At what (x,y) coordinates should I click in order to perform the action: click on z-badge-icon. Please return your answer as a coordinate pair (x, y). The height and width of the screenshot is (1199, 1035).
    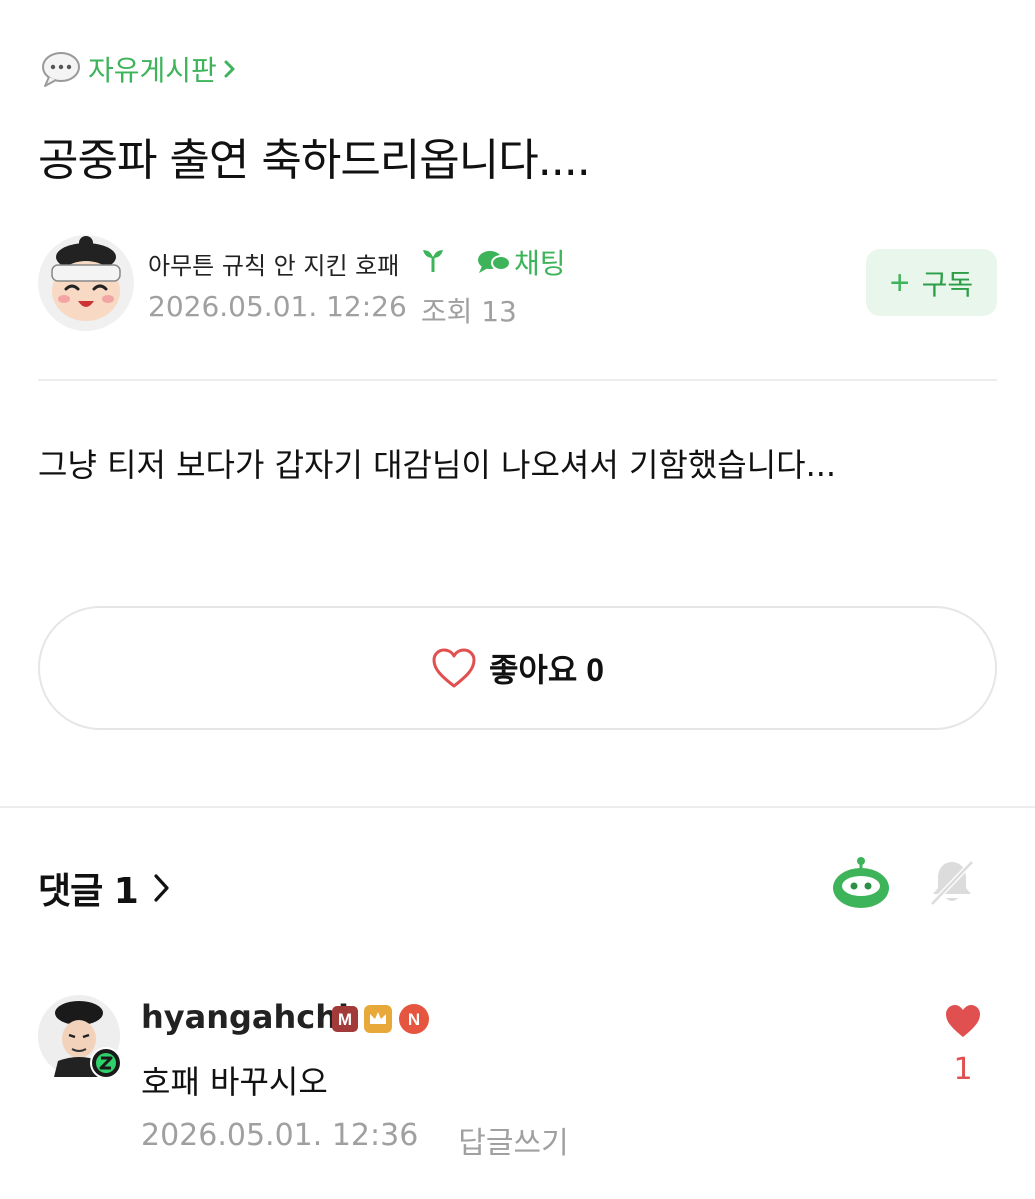
    Looking at the image, I should click on (106, 1063).